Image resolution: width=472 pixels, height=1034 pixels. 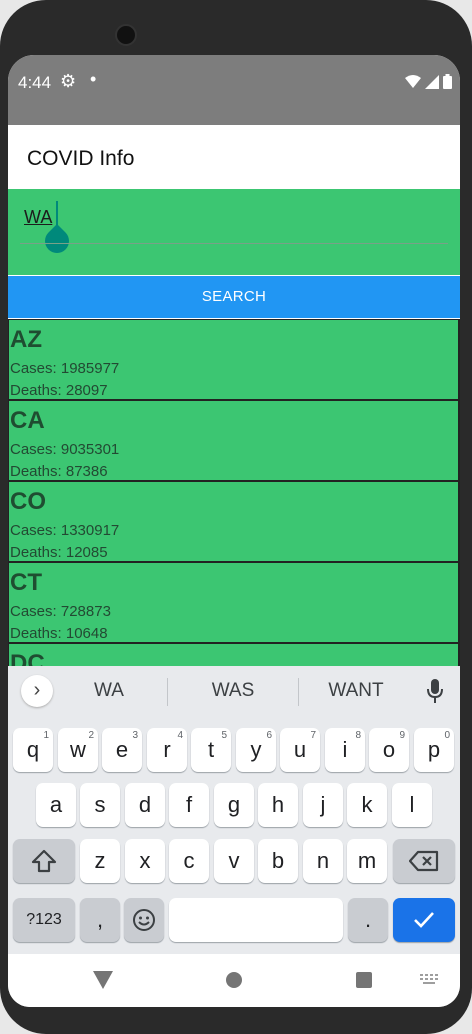 I want to click on key-r: r4, so click(x=167, y=750).